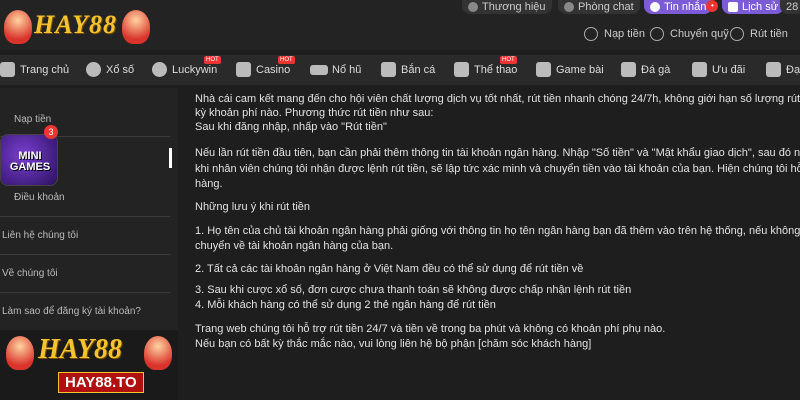  What do you see at coordinates (388, 69) in the screenshot?
I see `fish-icon` at bounding box center [388, 69].